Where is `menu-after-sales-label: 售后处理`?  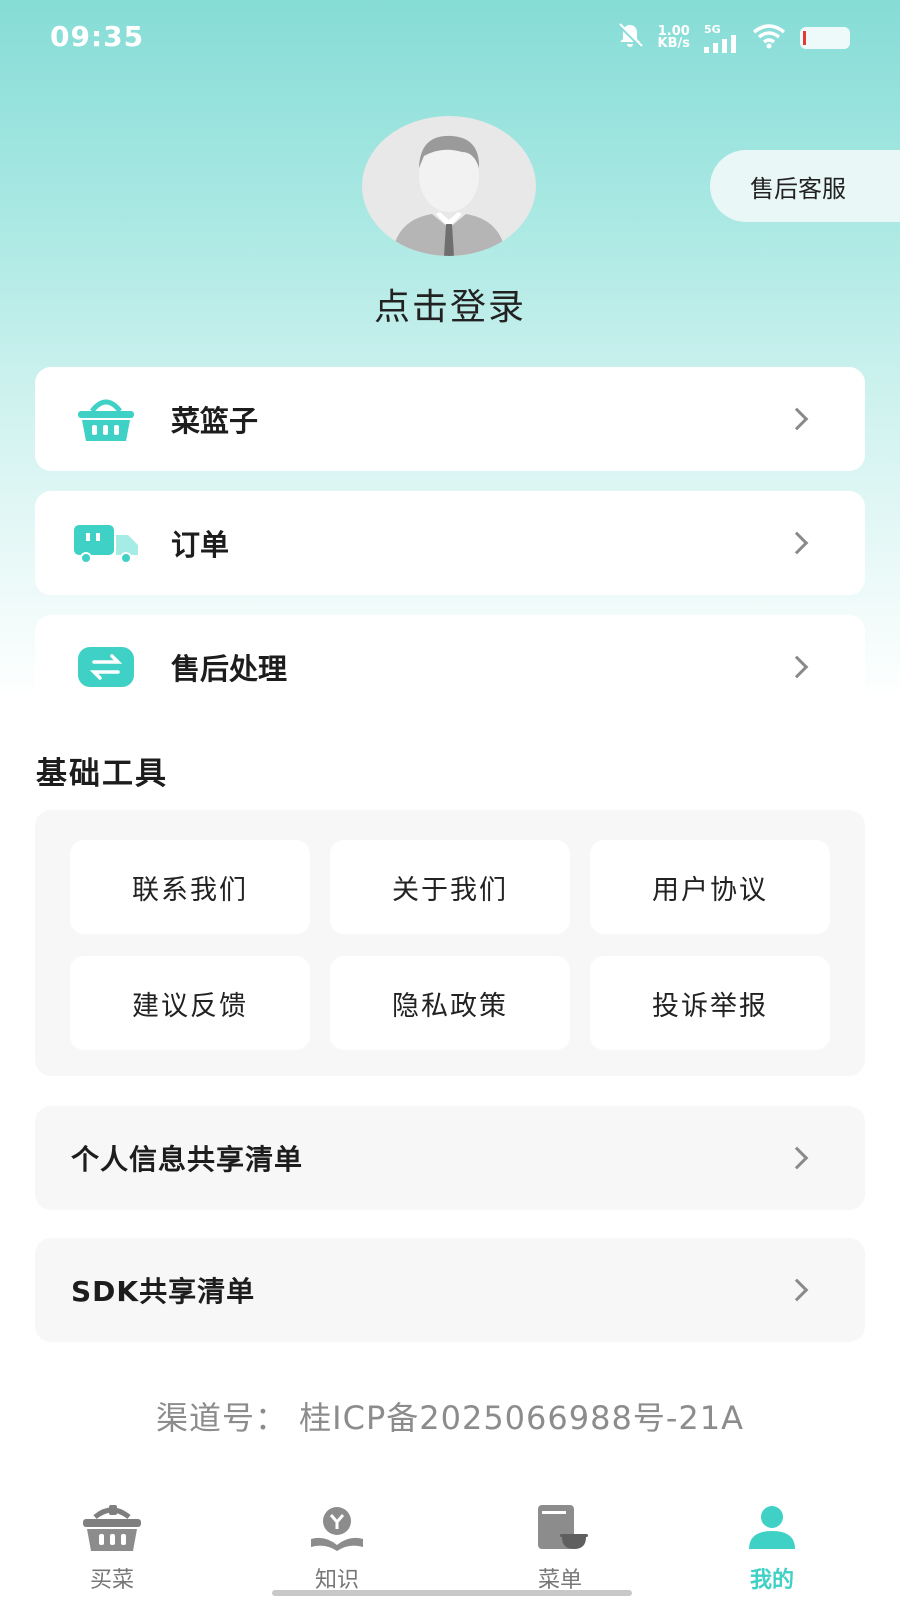
menu-after-sales-label: 售后处理 is located at coordinates (229, 669).